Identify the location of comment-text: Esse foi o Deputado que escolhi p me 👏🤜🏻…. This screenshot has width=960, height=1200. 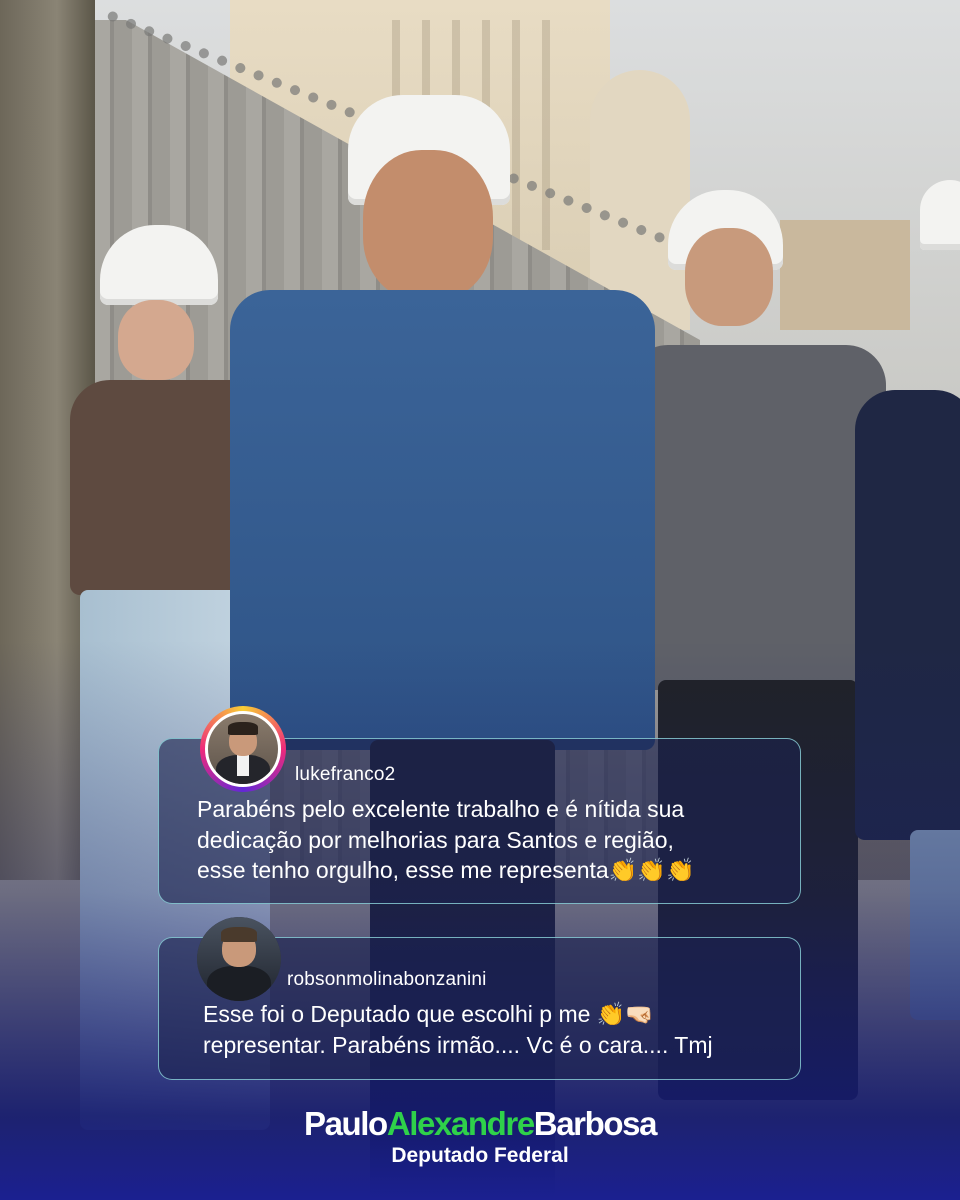
(458, 1029).